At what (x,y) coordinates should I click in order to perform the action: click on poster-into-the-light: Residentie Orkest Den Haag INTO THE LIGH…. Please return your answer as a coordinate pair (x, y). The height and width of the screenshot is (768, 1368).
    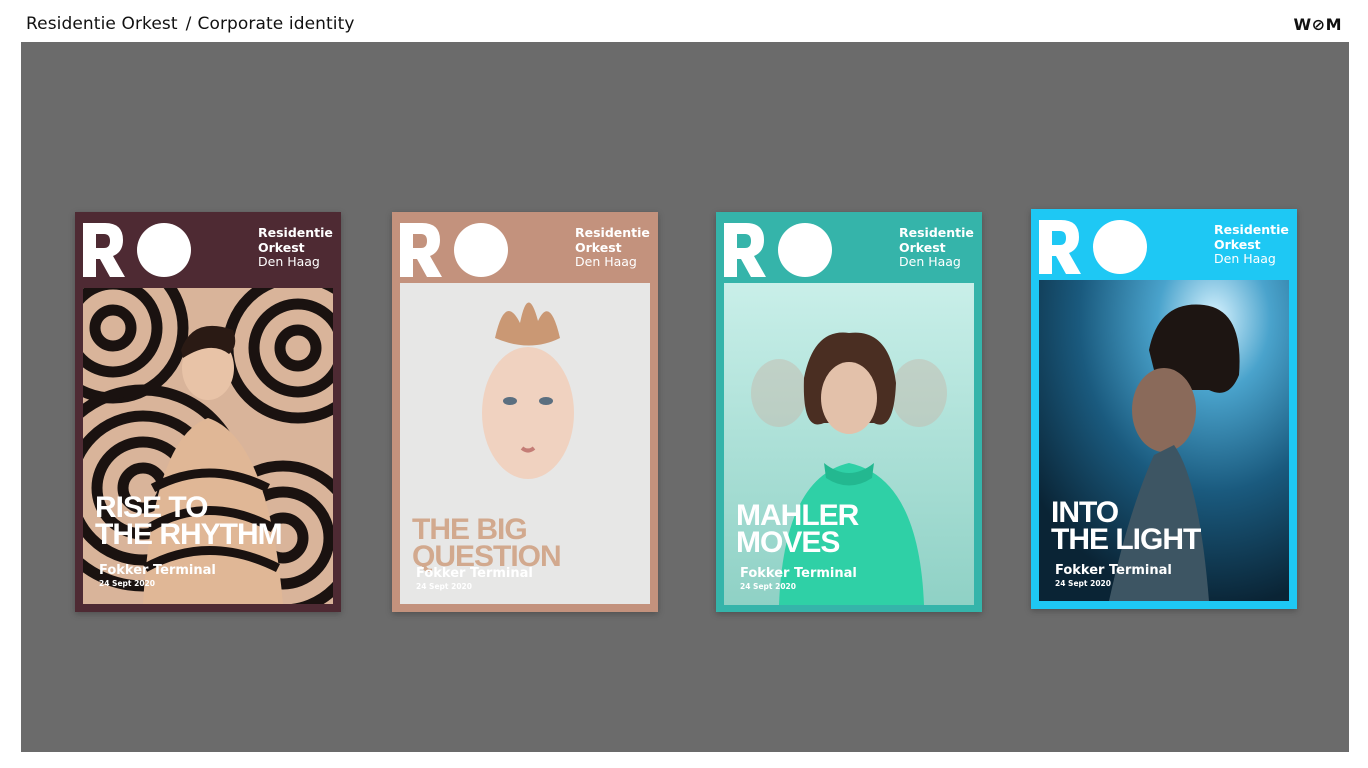
    Looking at the image, I should click on (1164, 409).